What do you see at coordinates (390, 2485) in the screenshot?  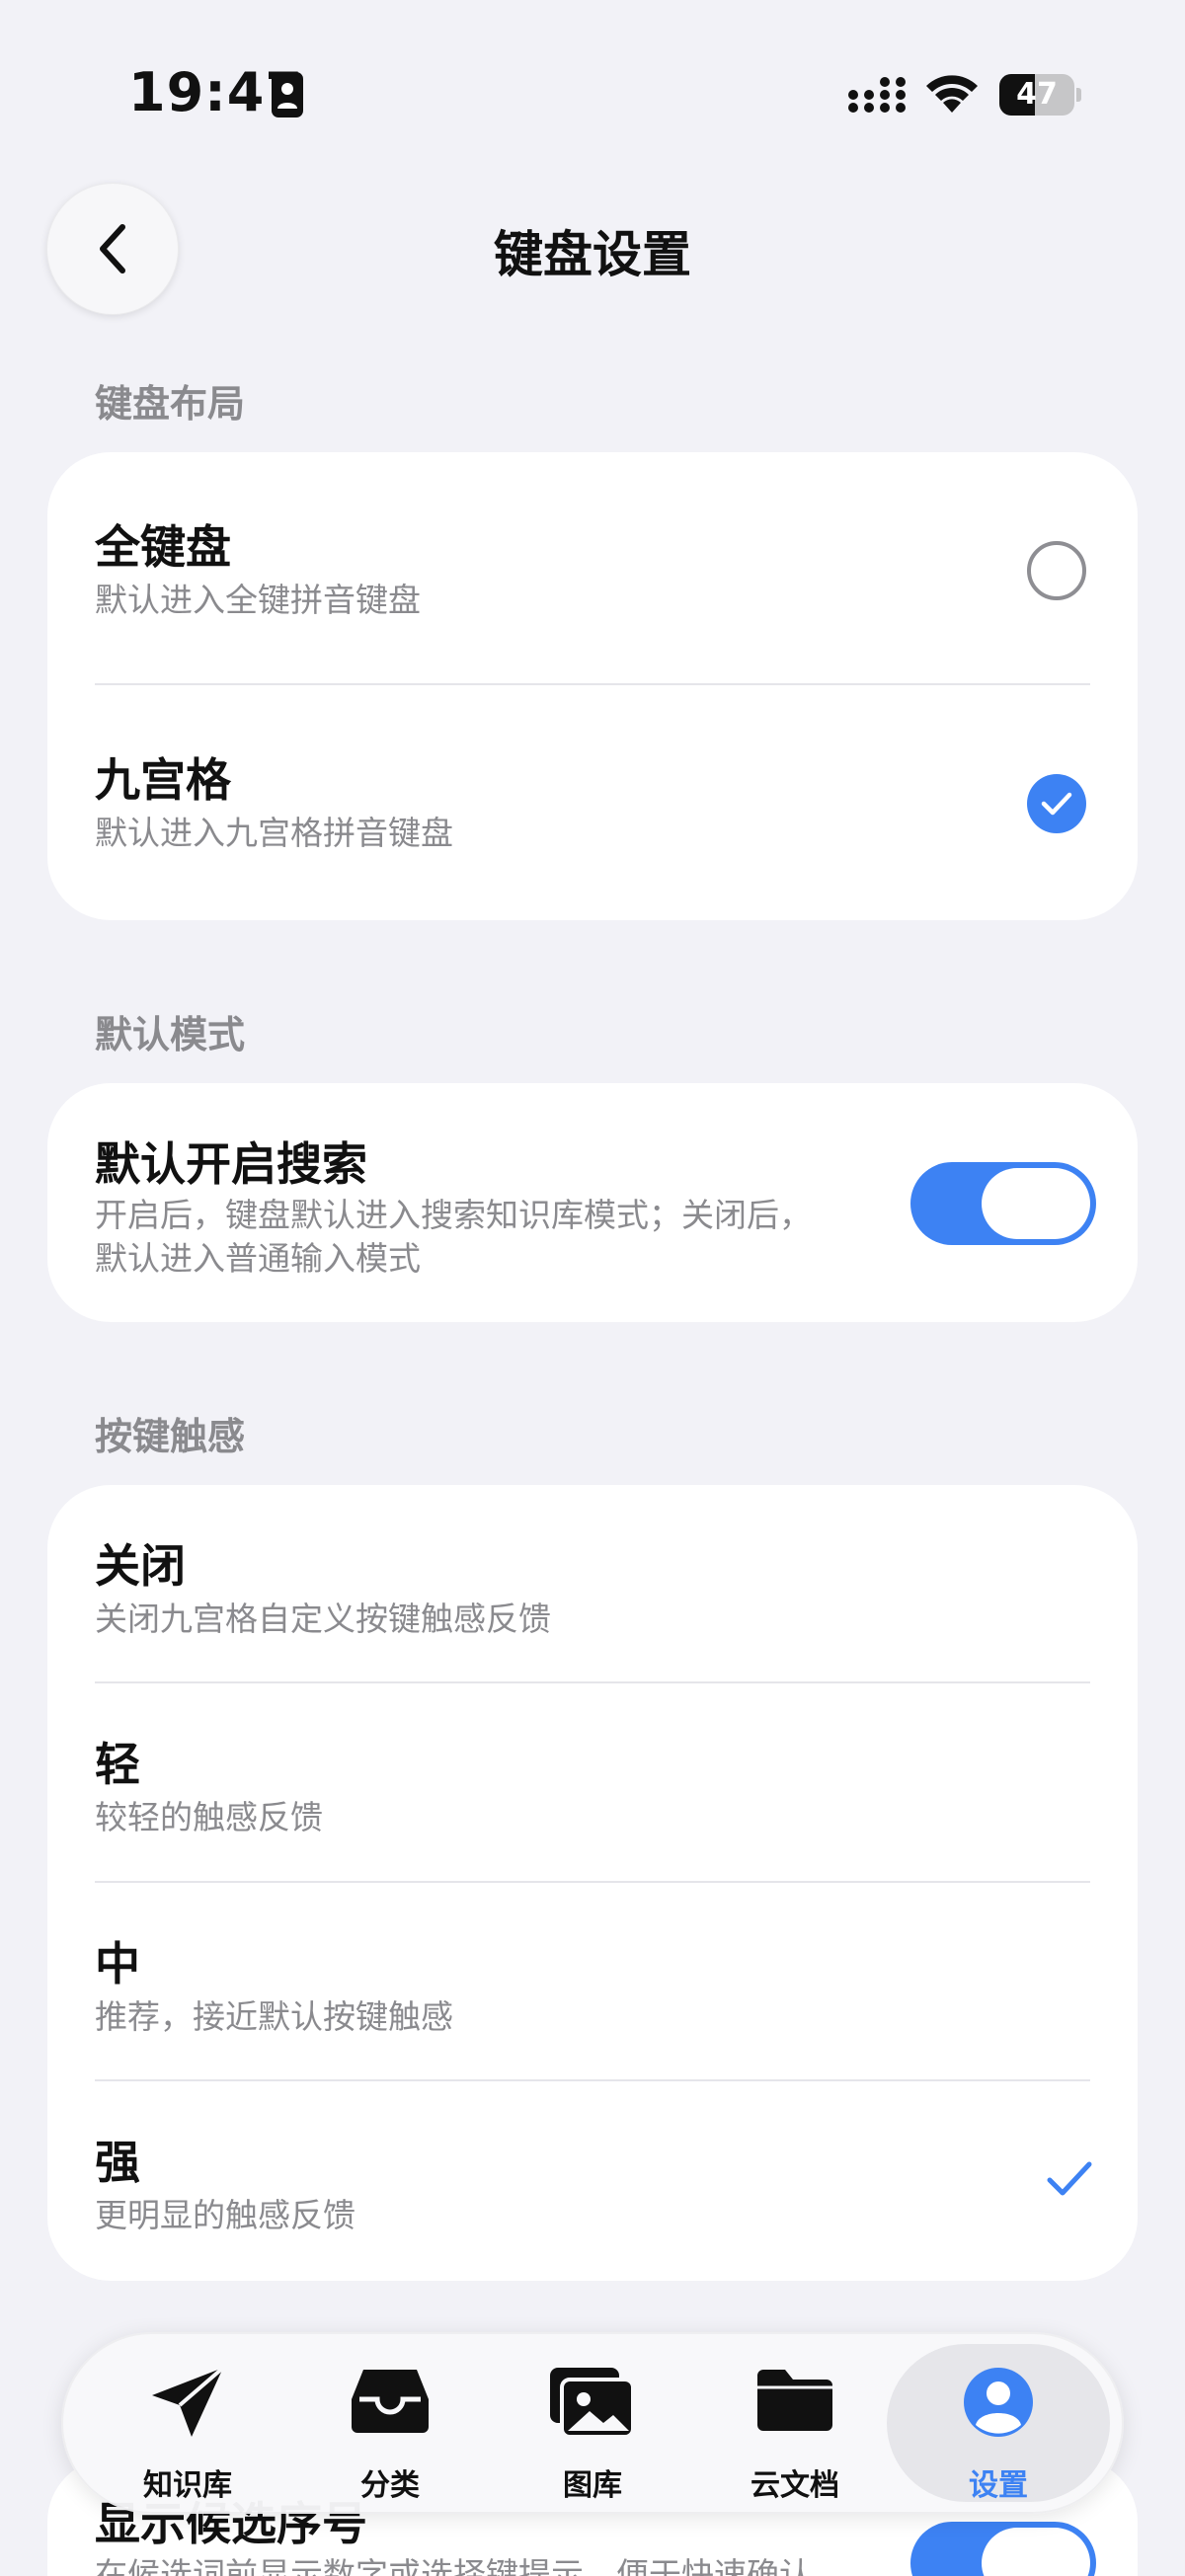 I see `tab-label: 分类` at bounding box center [390, 2485].